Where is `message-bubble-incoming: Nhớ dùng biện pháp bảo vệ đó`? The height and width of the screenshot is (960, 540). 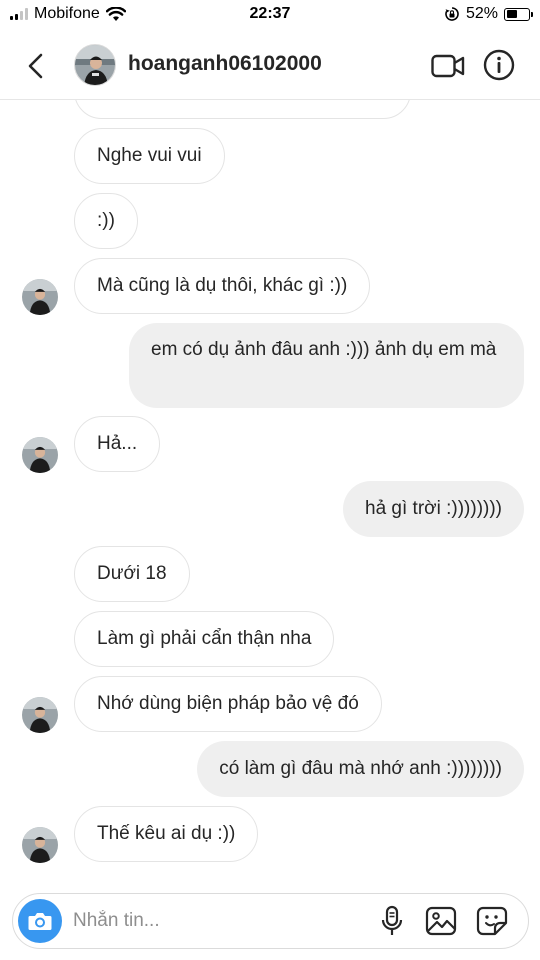 message-bubble-incoming: Nhớ dùng biện pháp bảo vệ đó is located at coordinates (228, 704).